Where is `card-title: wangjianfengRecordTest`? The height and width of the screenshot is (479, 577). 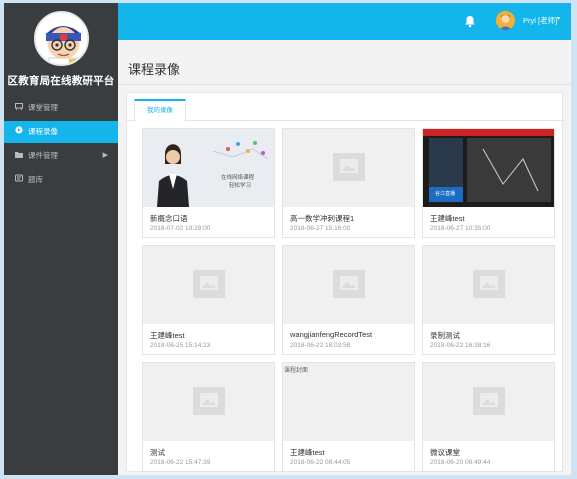 card-title: wangjianfengRecordTest is located at coordinates (331, 334).